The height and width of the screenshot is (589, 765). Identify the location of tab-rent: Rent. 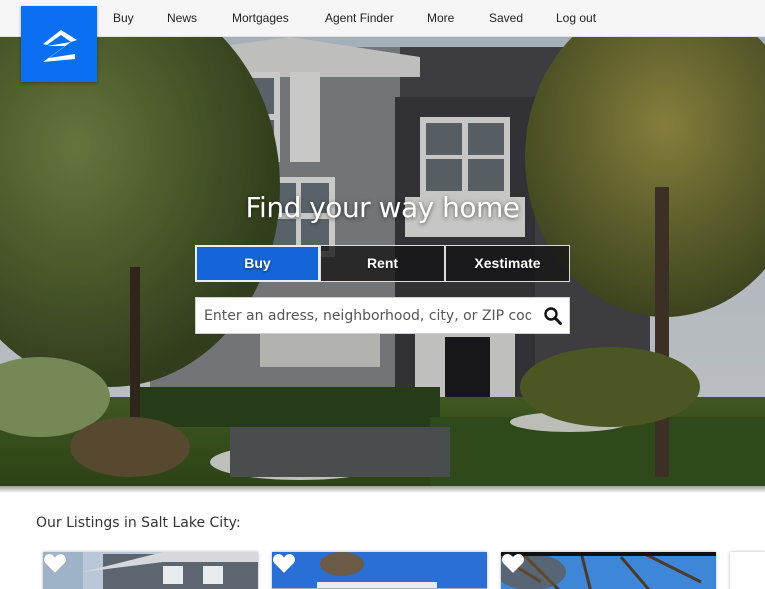
(382, 263).